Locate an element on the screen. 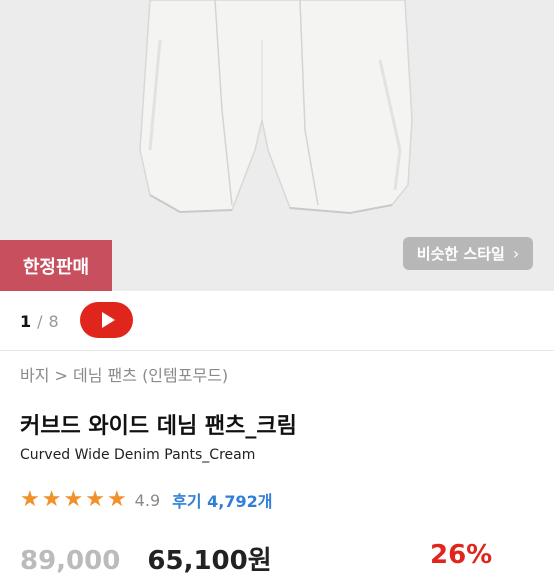  similar-style-button: 비슷한 스타일 › is located at coordinates (468, 253).